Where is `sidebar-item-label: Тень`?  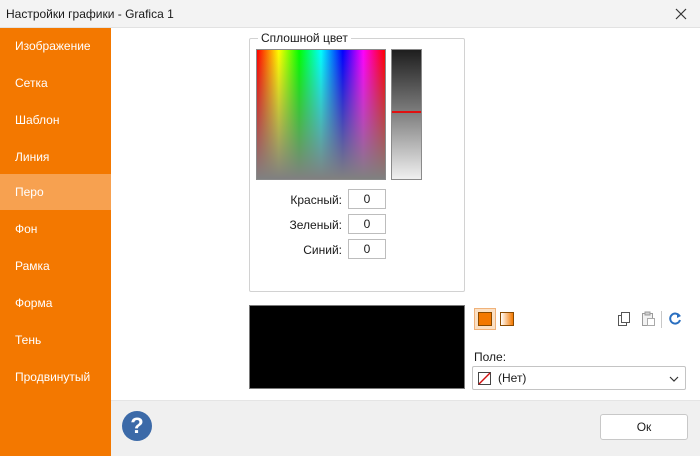
sidebar-item-label: Тень is located at coordinates (28, 340).